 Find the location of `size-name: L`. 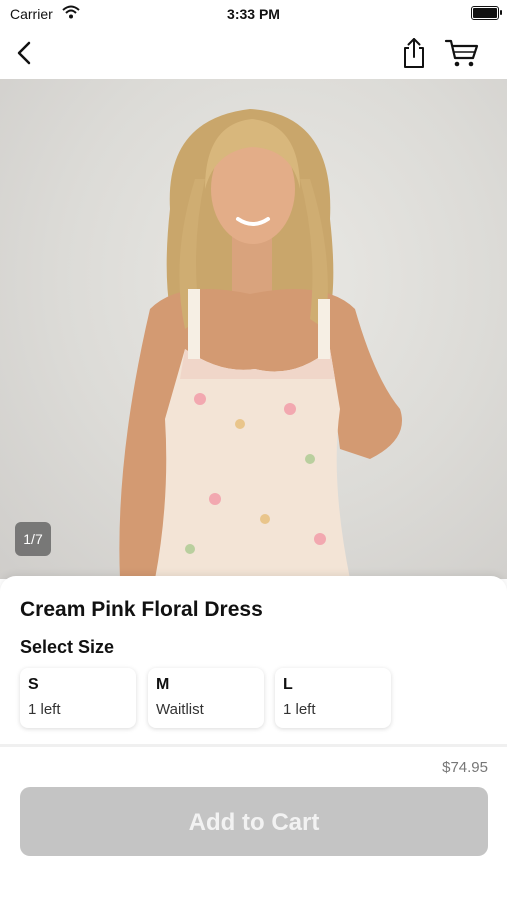

size-name: L is located at coordinates (288, 684).